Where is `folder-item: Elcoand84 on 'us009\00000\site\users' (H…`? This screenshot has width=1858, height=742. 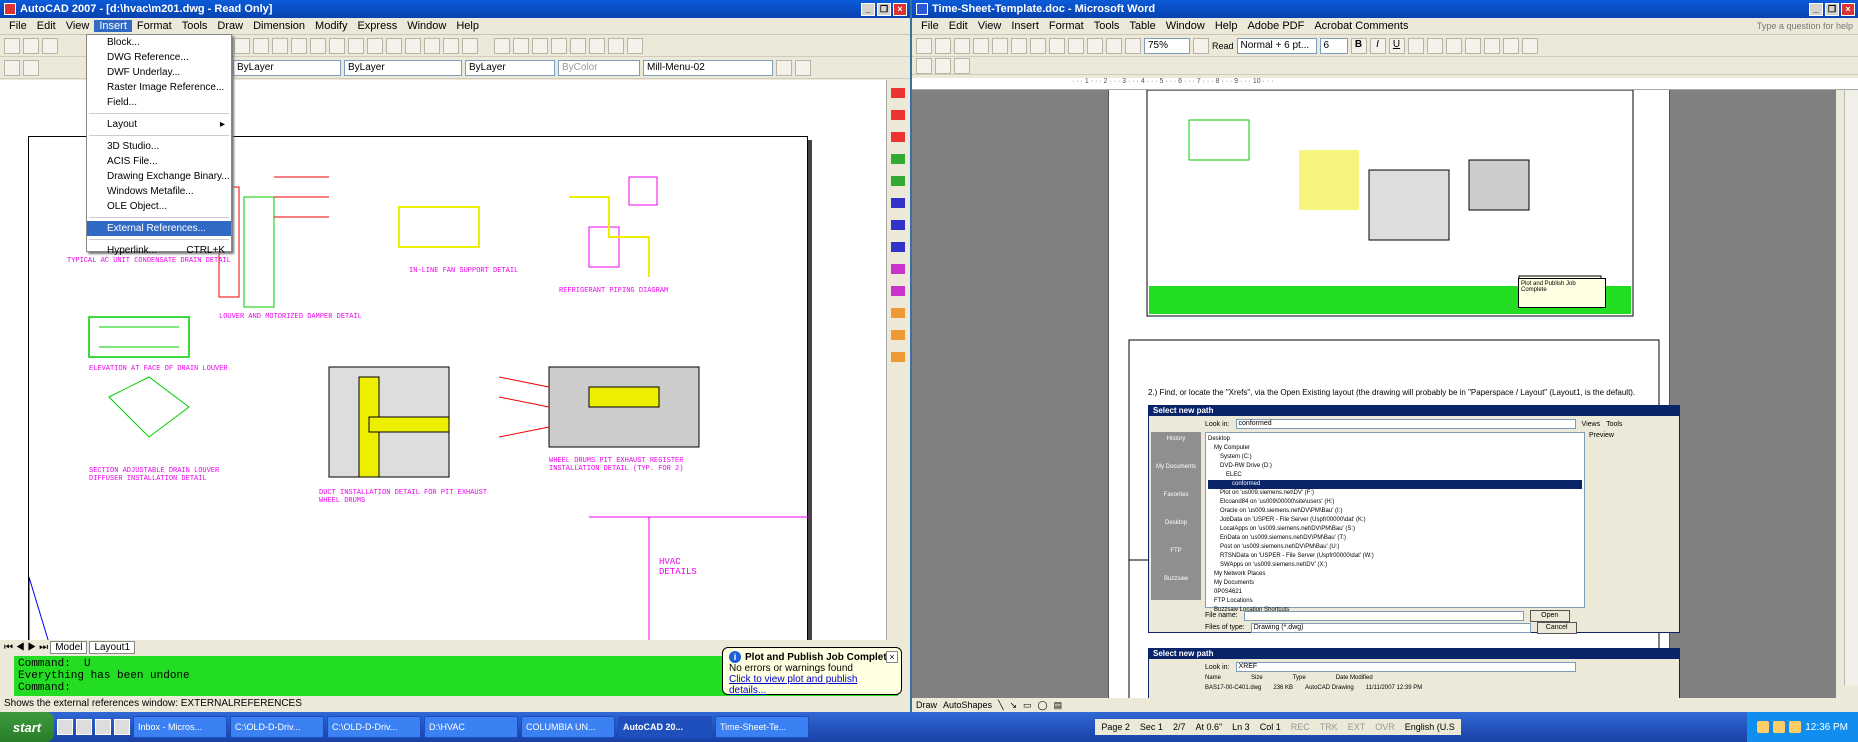
folder-item: Elcoand84 on 'us009\00000\site\users' (H… is located at coordinates (1395, 502).